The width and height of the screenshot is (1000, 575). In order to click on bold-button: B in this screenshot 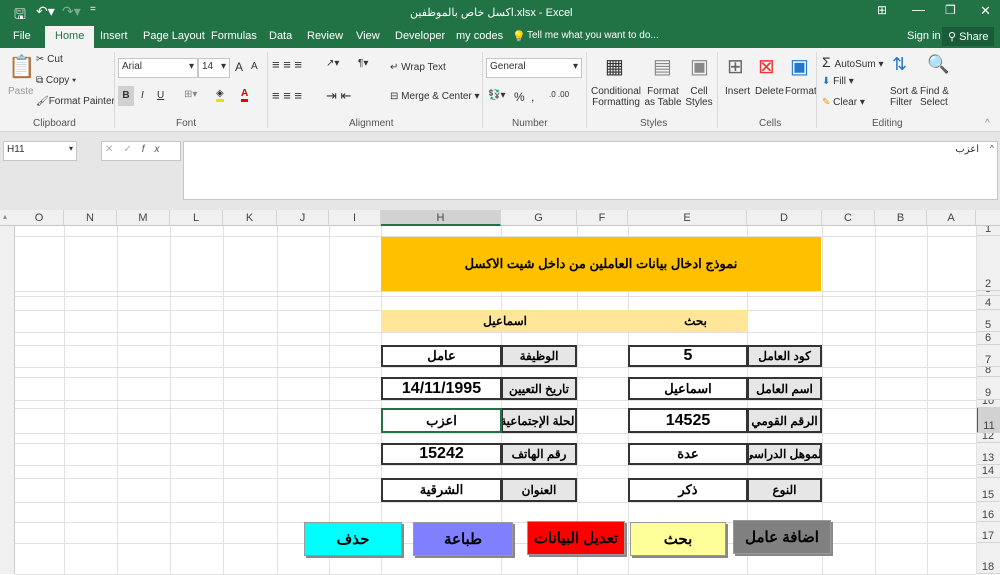, I will do `click(126, 96)`.